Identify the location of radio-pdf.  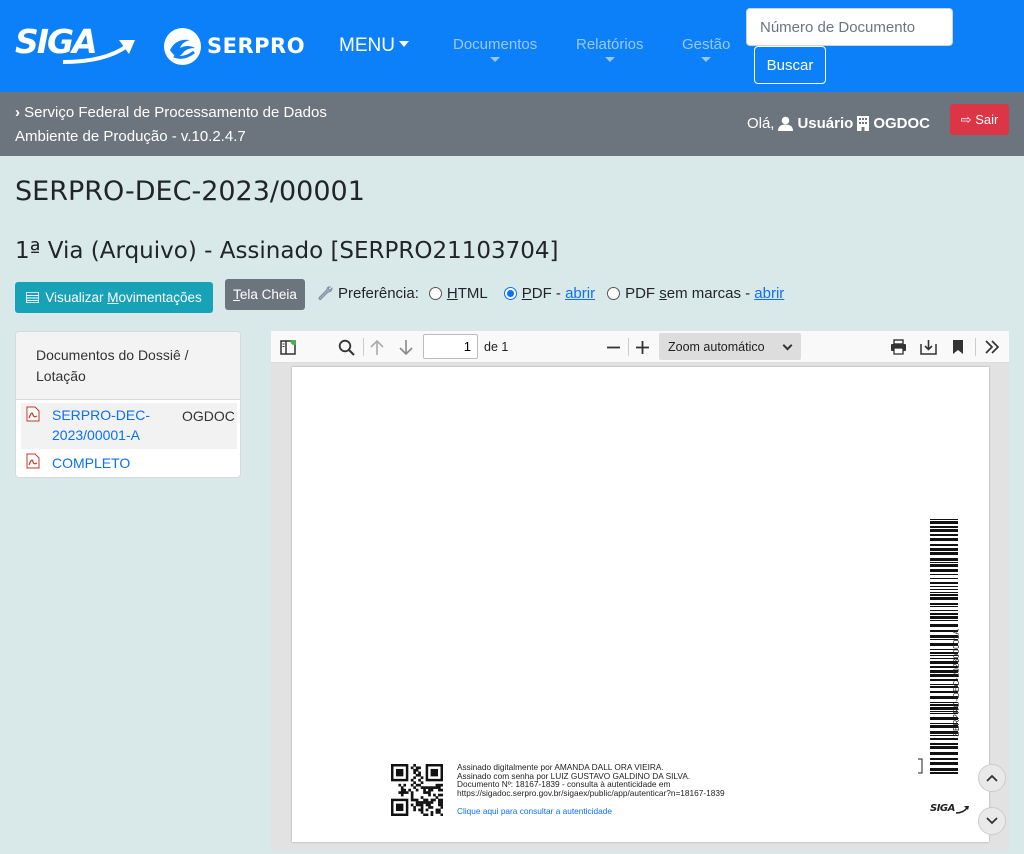
(510, 293).